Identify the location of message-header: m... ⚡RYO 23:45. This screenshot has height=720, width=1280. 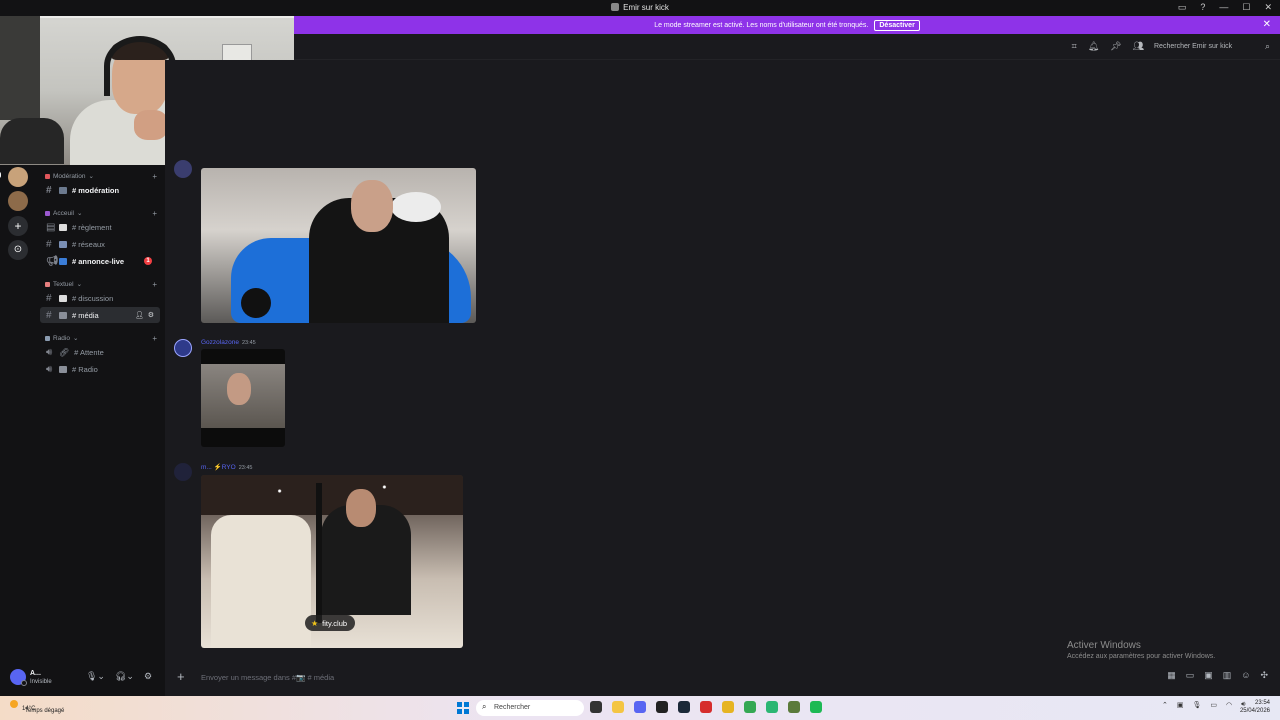
(226, 467).